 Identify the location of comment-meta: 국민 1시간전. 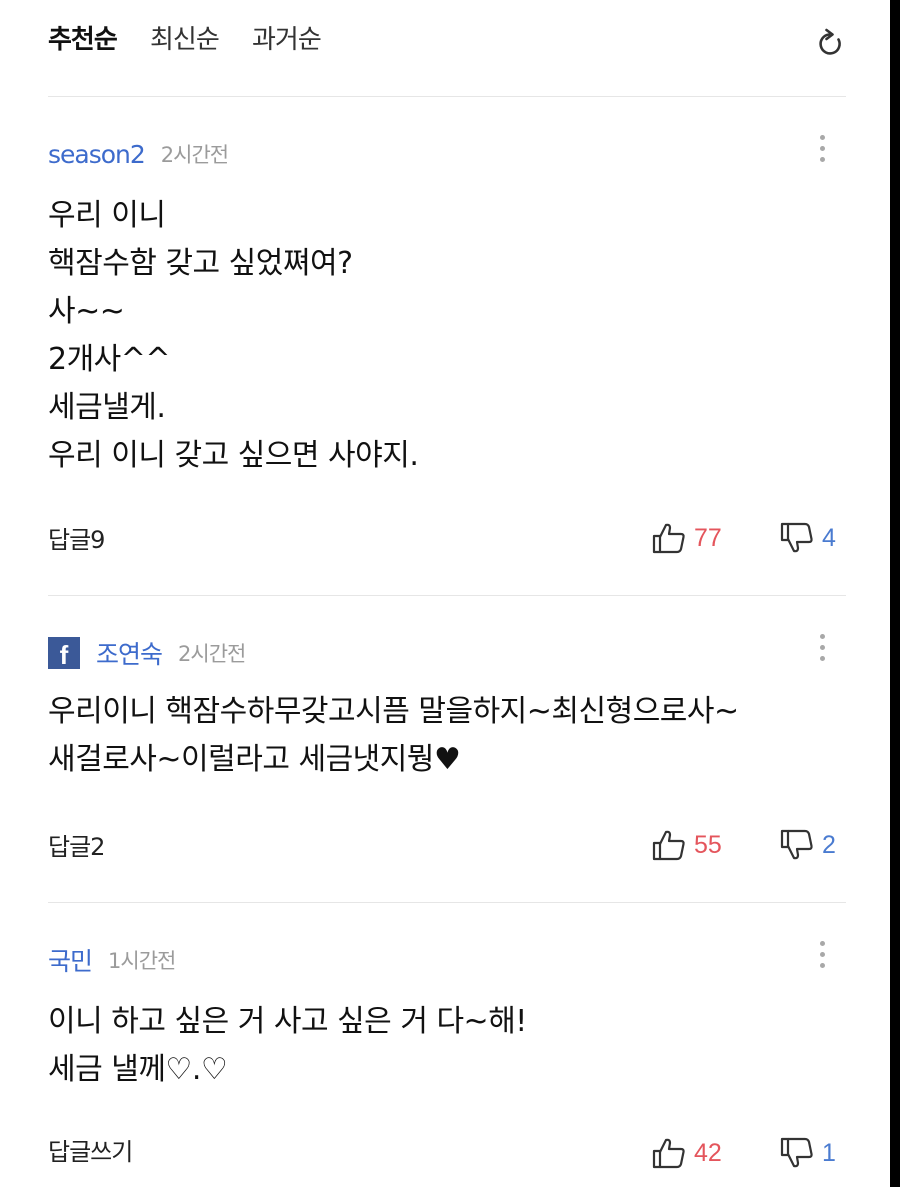
(112, 960).